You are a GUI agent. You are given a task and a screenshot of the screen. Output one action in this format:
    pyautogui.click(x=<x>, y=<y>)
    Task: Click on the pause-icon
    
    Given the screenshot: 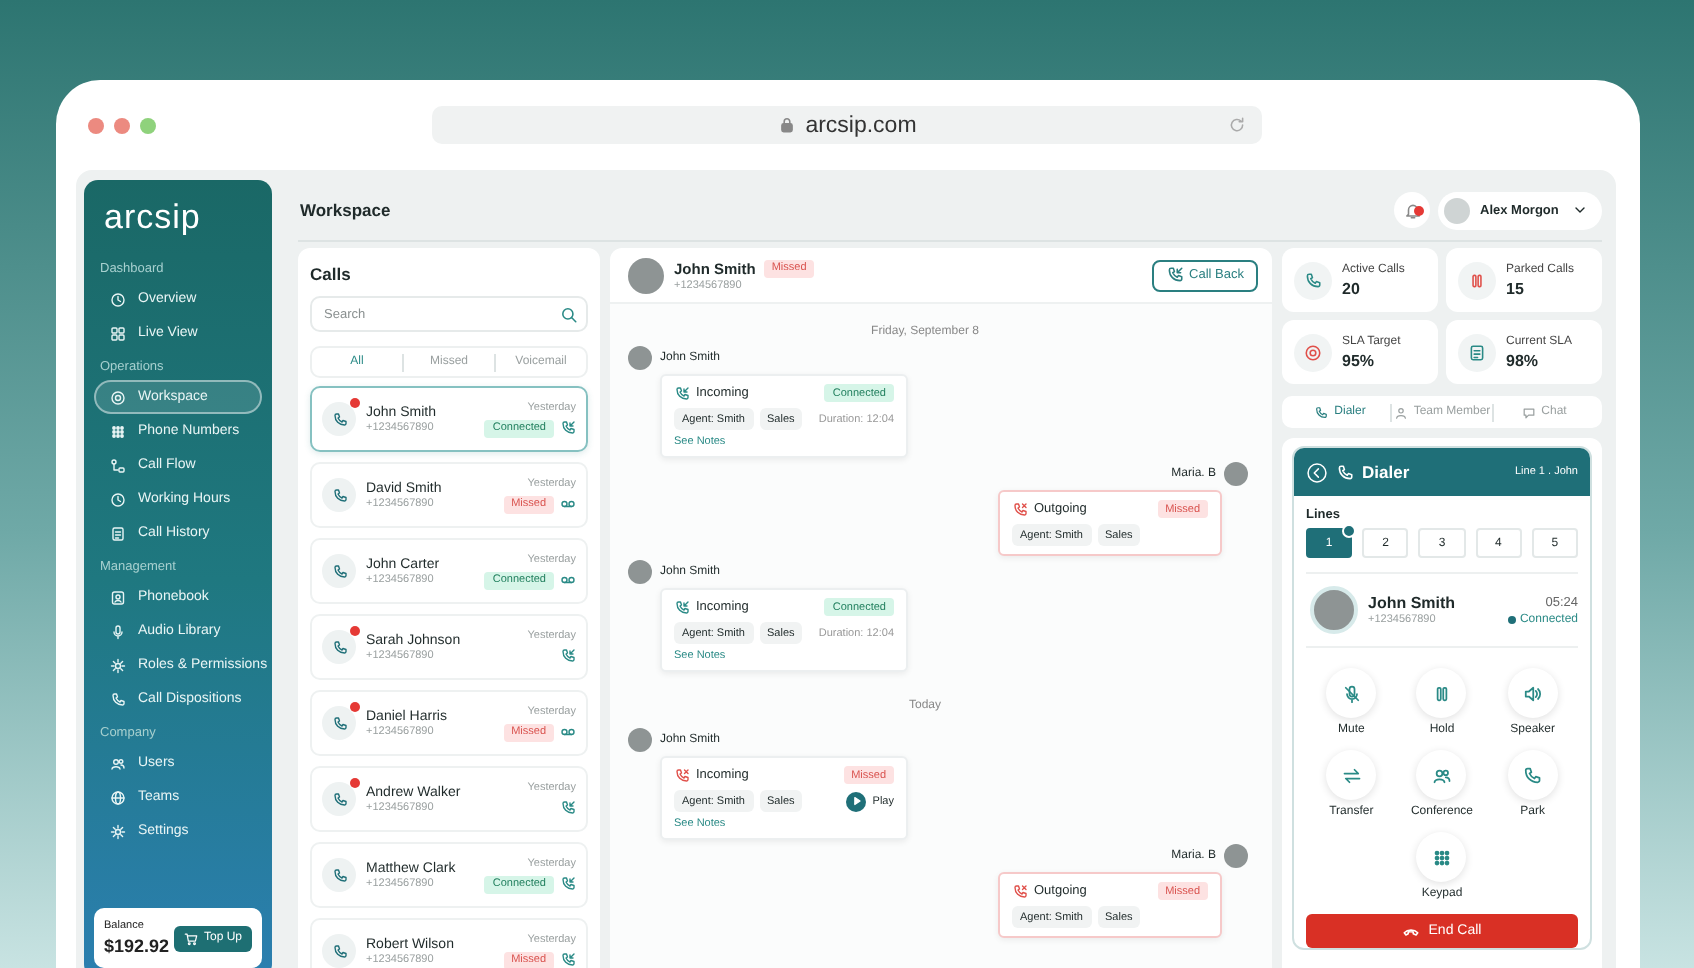 What is the action you would take?
    pyautogui.click(x=1441, y=693)
    